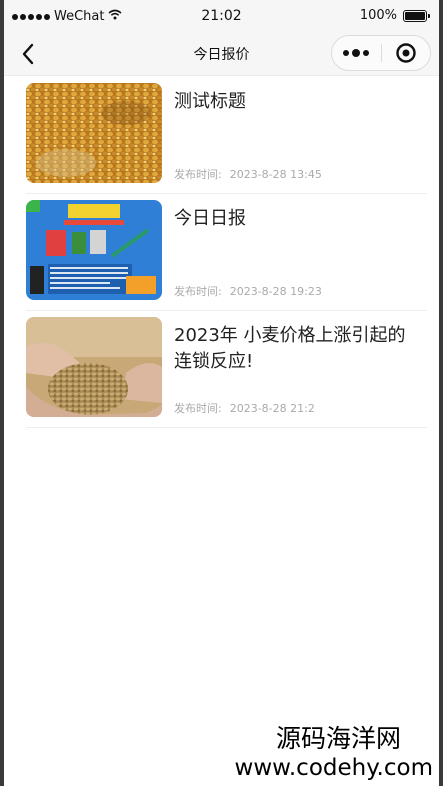 The width and height of the screenshot is (443, 786). What do you see at coordinates (378, 15) in the screenshot?
I see `battery-percent: 100%` at bounding box center [378, 15].